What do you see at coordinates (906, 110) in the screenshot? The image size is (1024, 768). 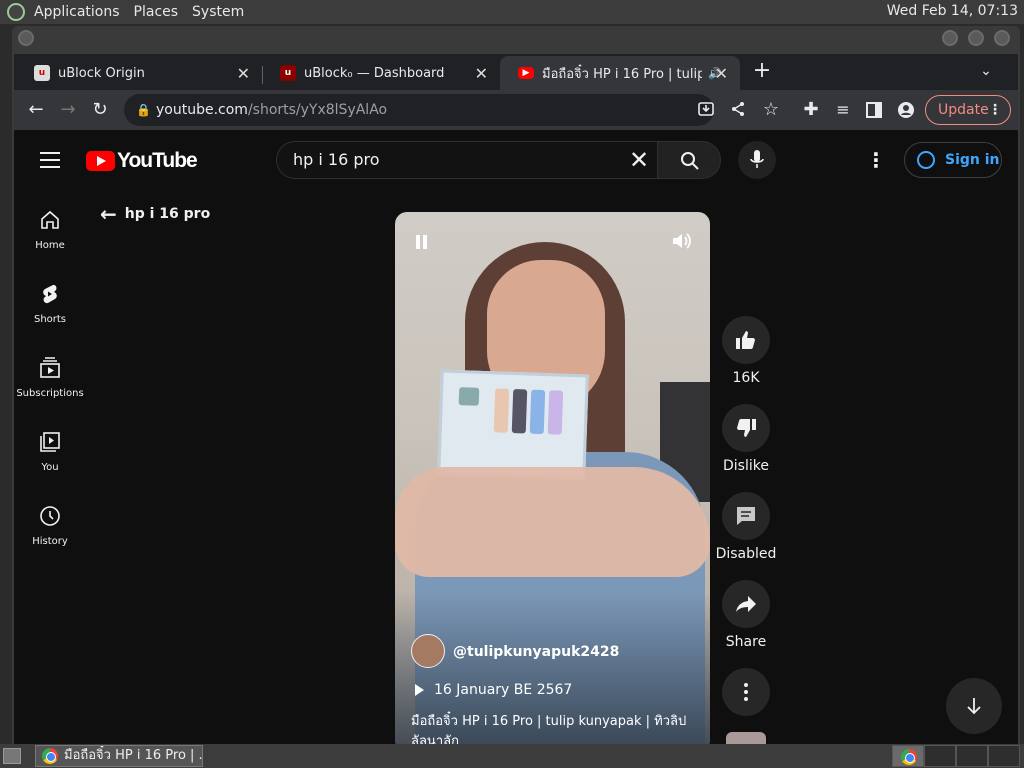 I see `profile-icon` at bounding box center [906, 110].